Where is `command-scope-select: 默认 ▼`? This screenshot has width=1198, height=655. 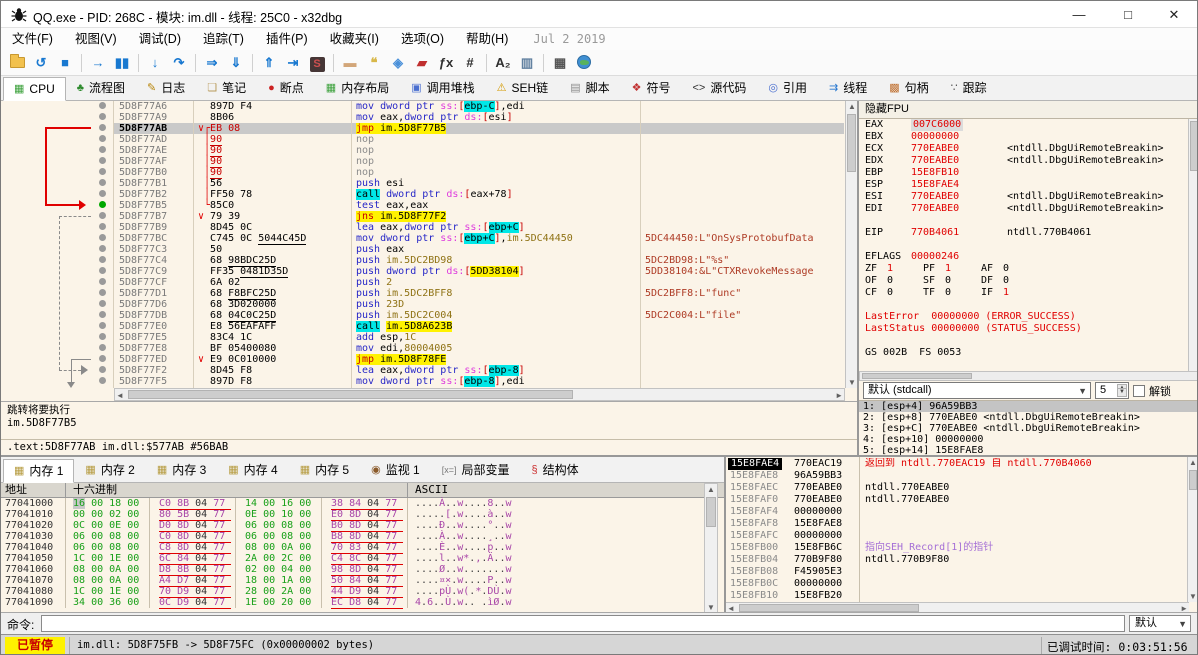
command-scope-select: 默认 ▼ is located at coordinates (1160, 623).